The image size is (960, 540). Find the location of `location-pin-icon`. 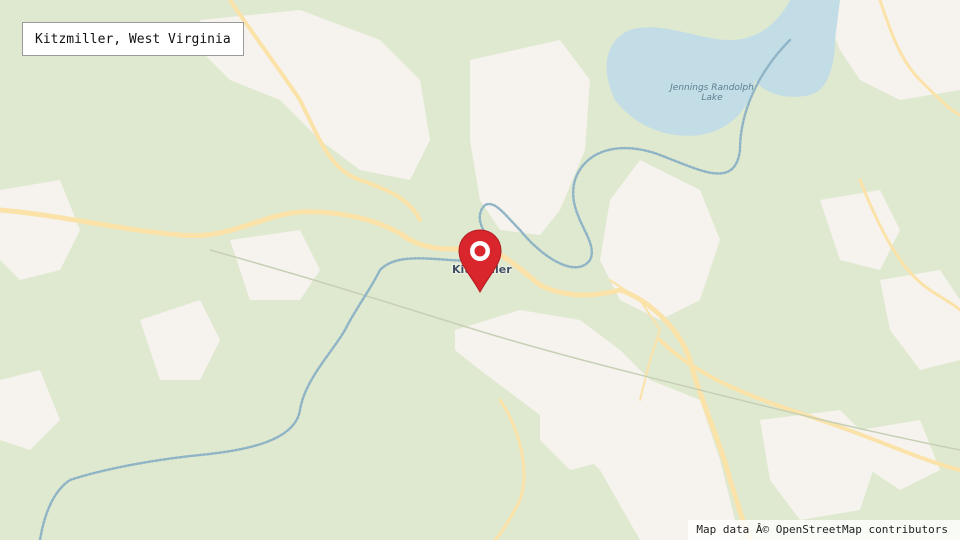

location-pin-icon is located at coordinates (480, 261).